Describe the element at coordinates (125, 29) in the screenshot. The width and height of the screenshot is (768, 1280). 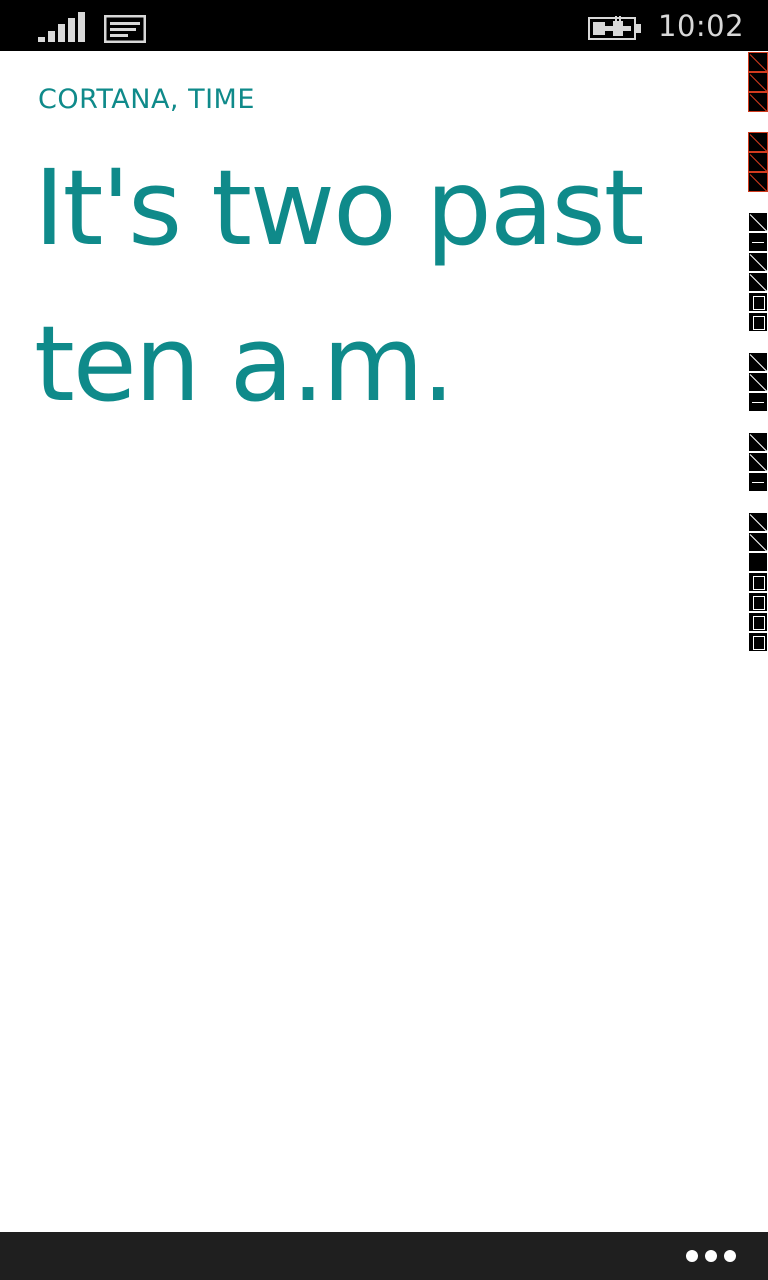
I see `message-icon` at that location.